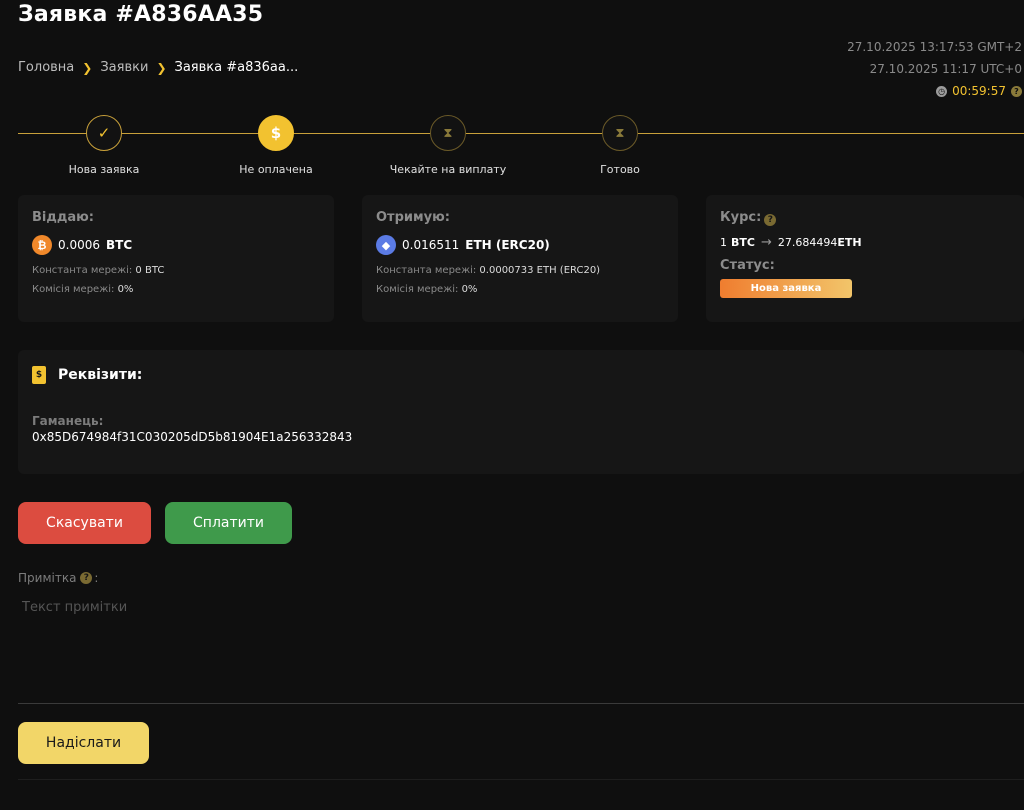 The image size is (1024, 810). I want to click on give-amount-value: 0.0006, so click(79, 245).